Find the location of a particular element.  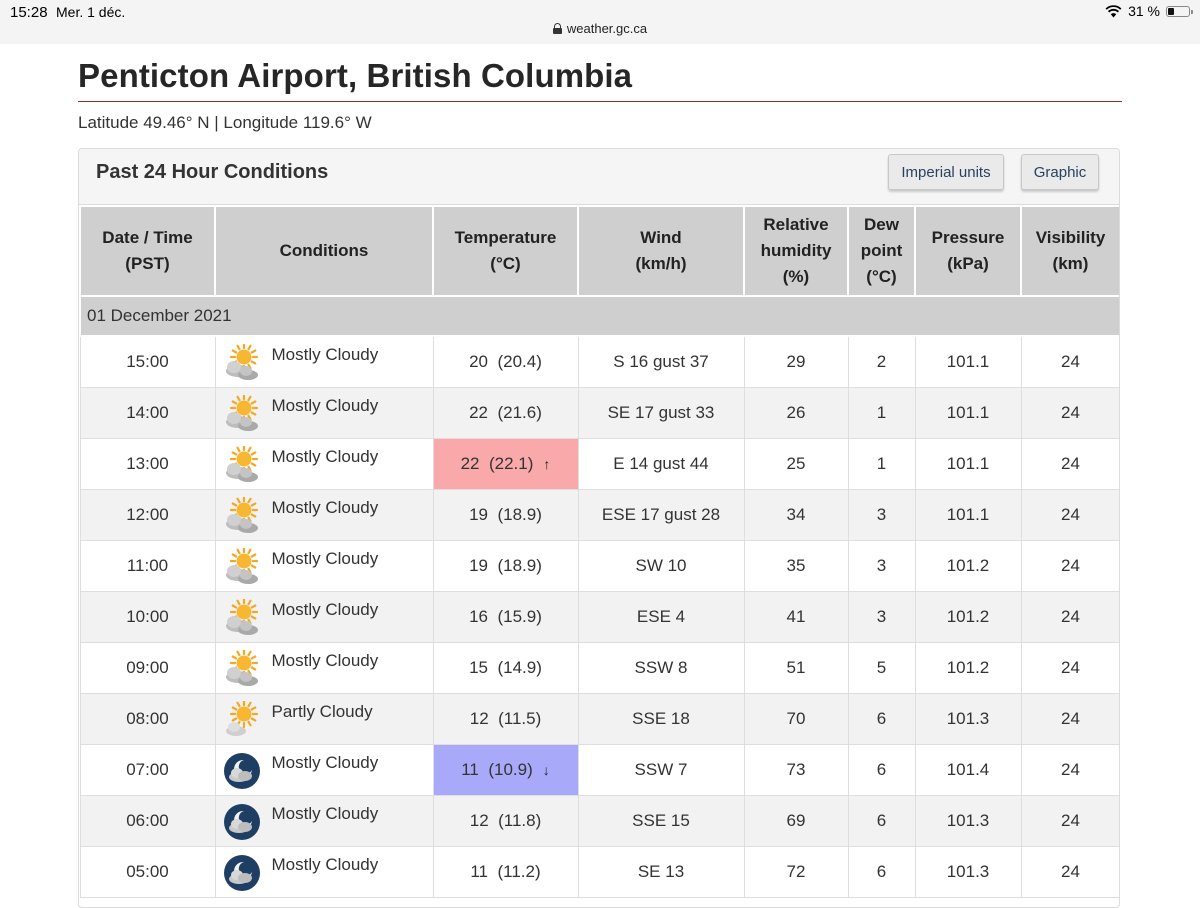

column-header-relative-humidity: Relative humidity (%) is located at coordinates (796, 251).